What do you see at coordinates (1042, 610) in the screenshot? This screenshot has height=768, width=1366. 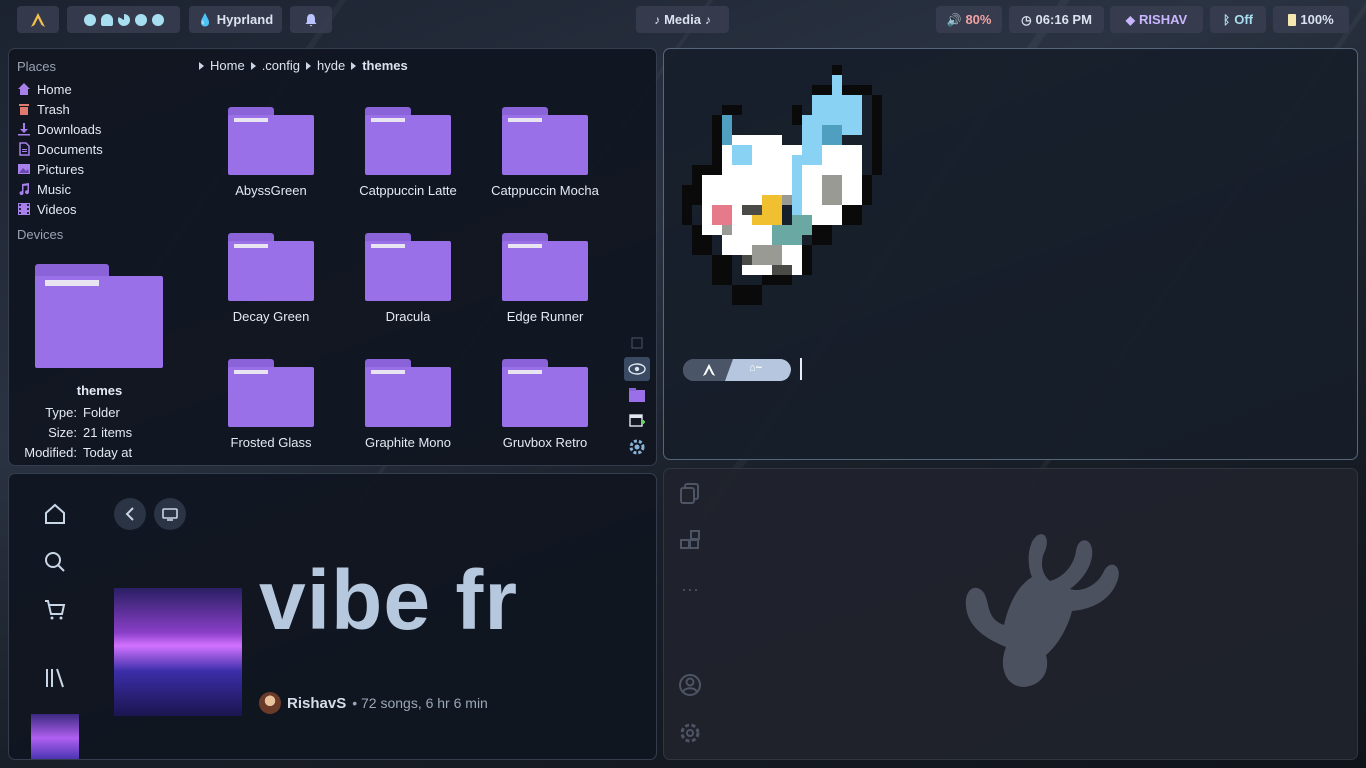 I see `vesktop-antler-logo` at bounding box center [1042, 610].